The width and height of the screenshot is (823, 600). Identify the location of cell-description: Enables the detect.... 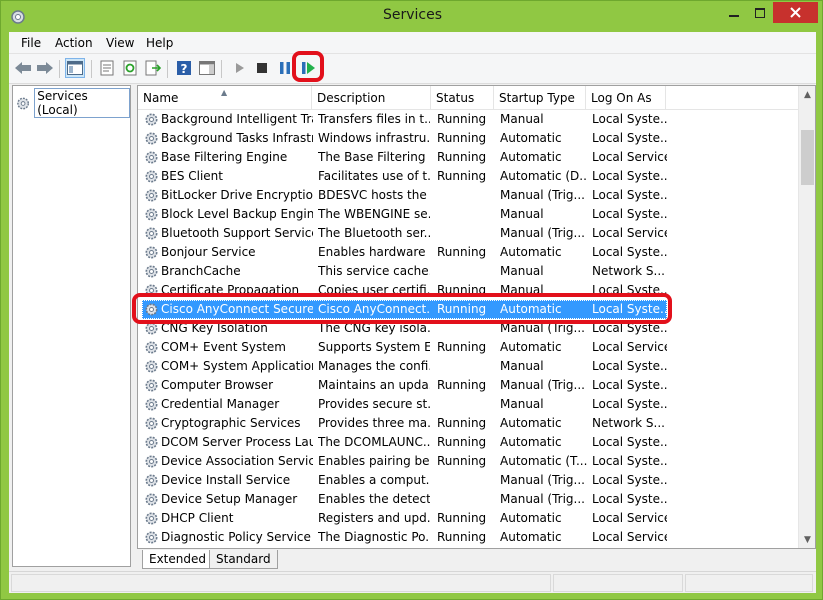
(374, 499).